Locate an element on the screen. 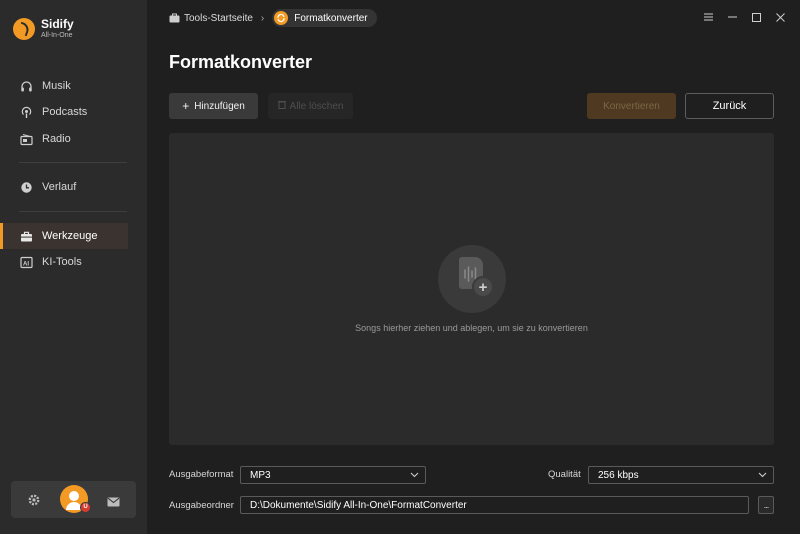 The image size is (800, 534). output-format-value: MP3 is located at coordinates (260, 475).